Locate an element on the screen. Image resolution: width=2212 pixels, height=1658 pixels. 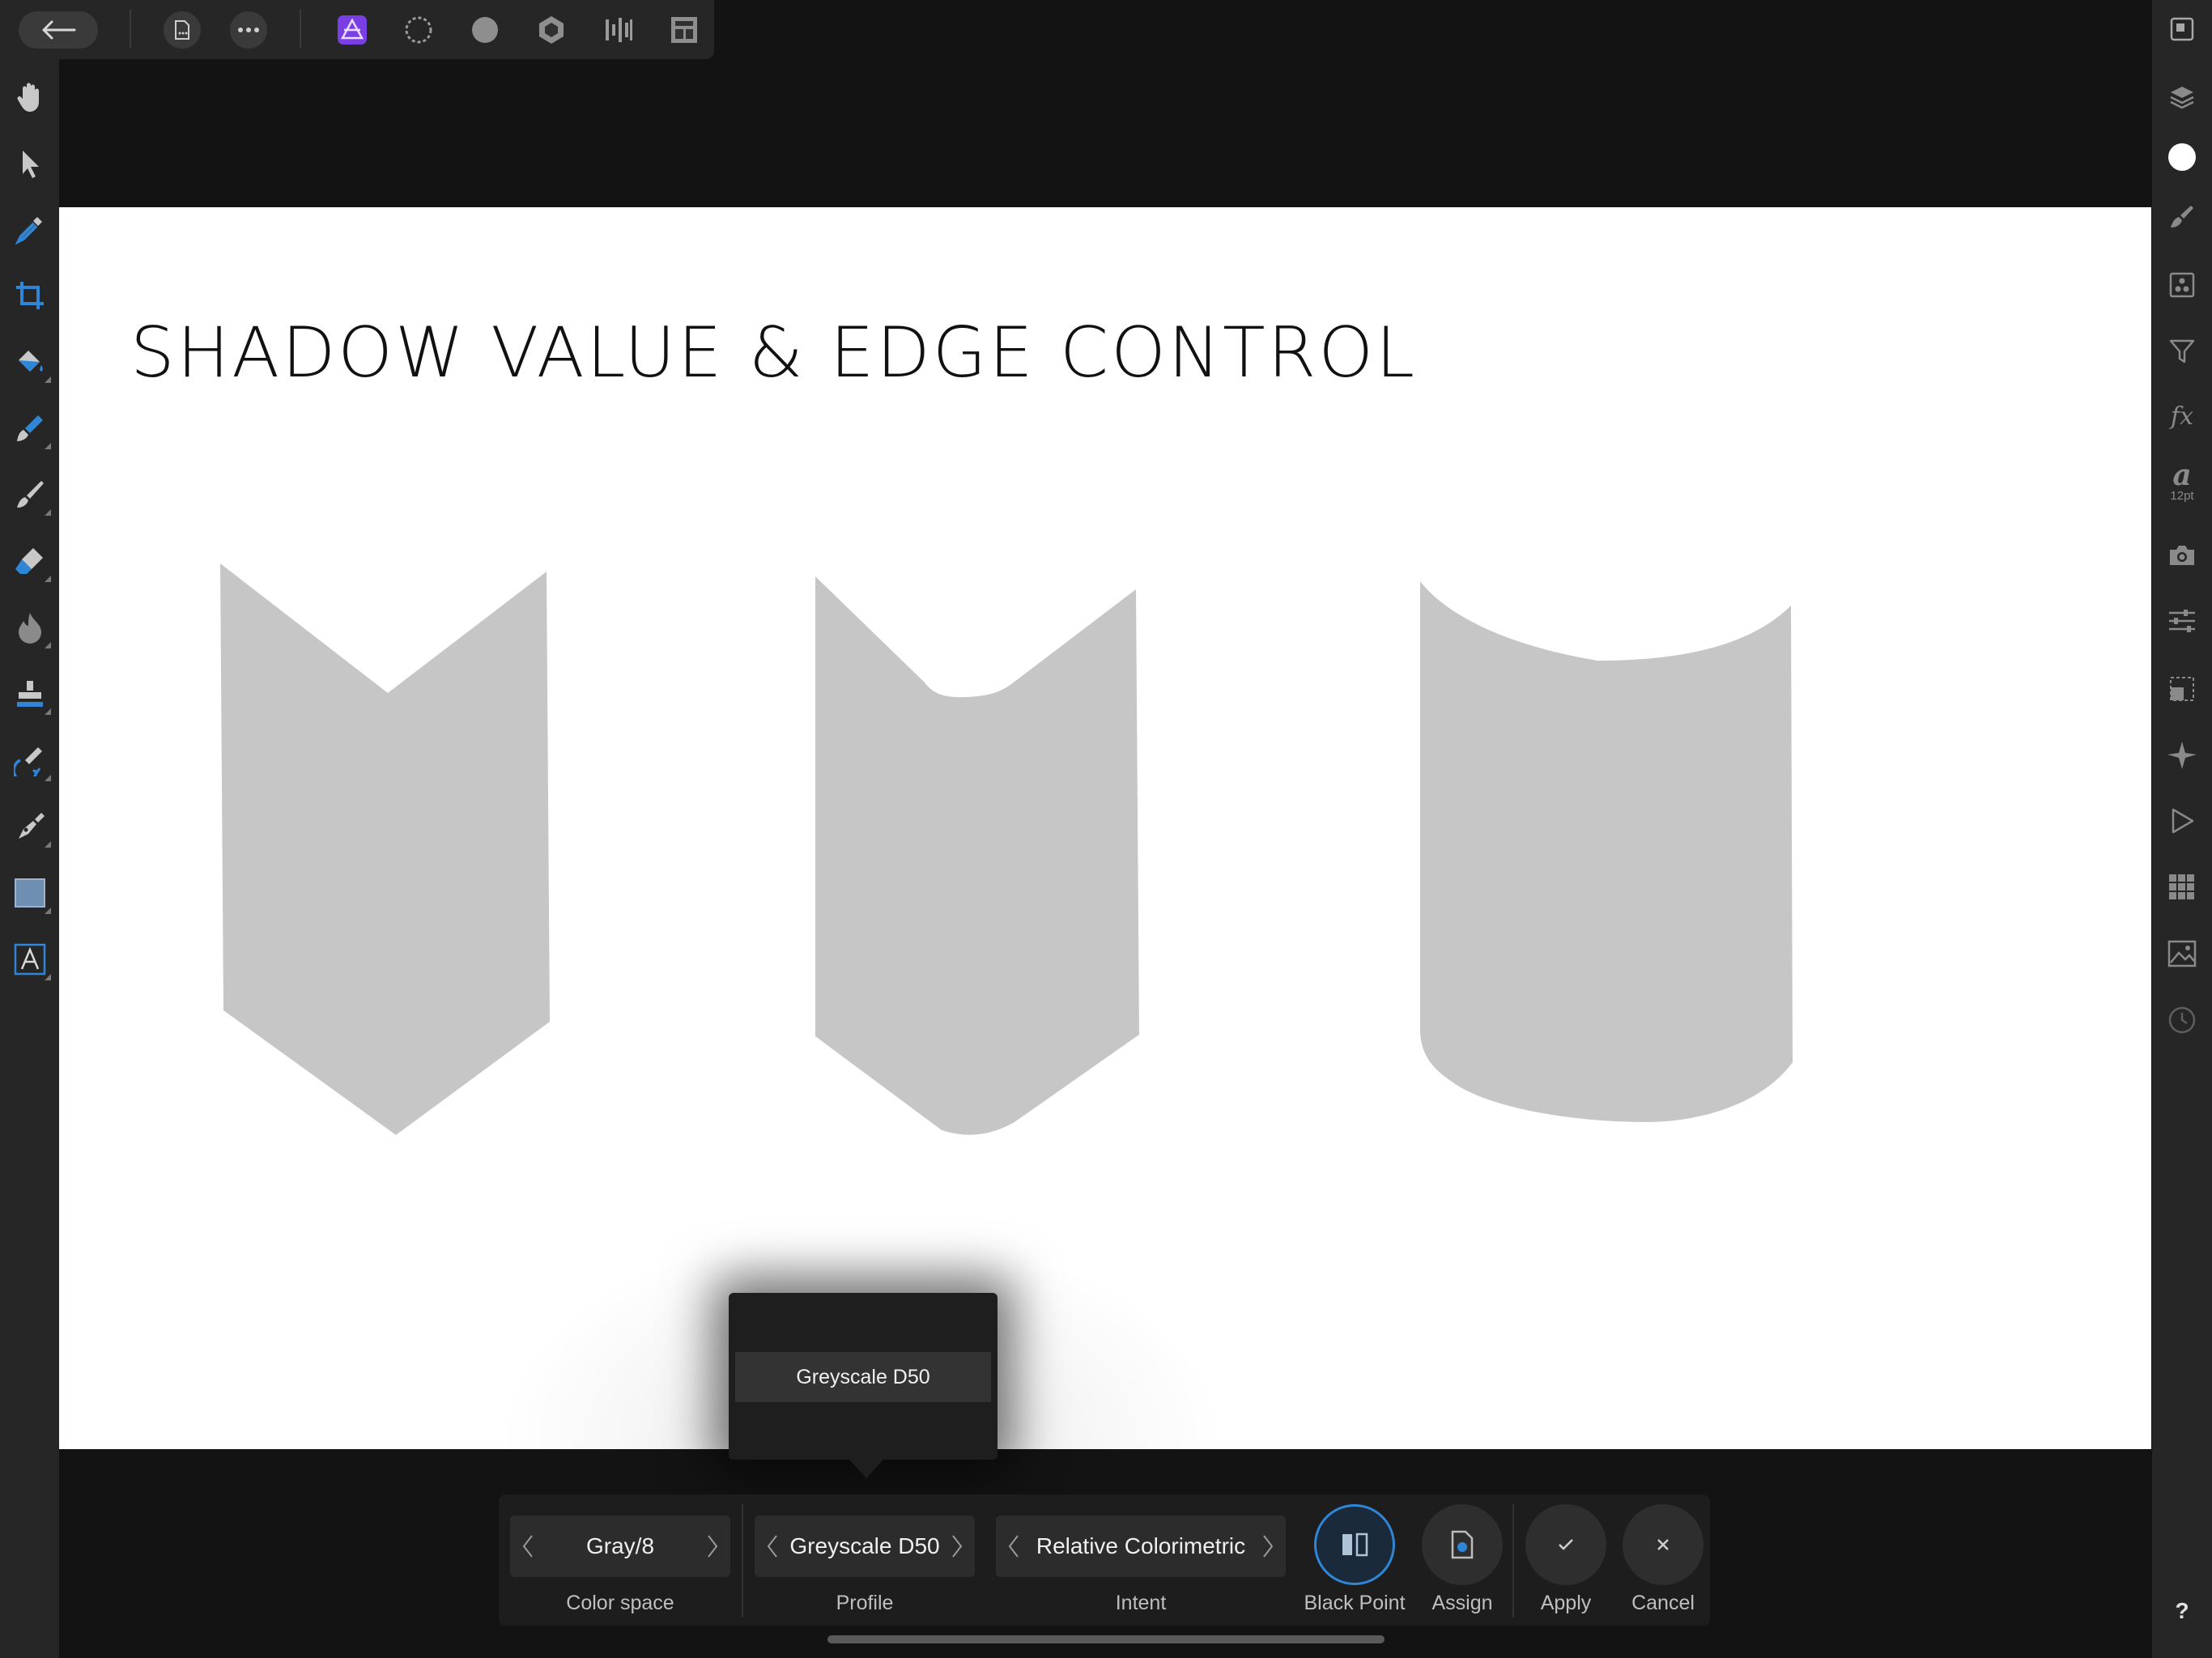
erase-brush-tool is located at coordinates (30, 561).